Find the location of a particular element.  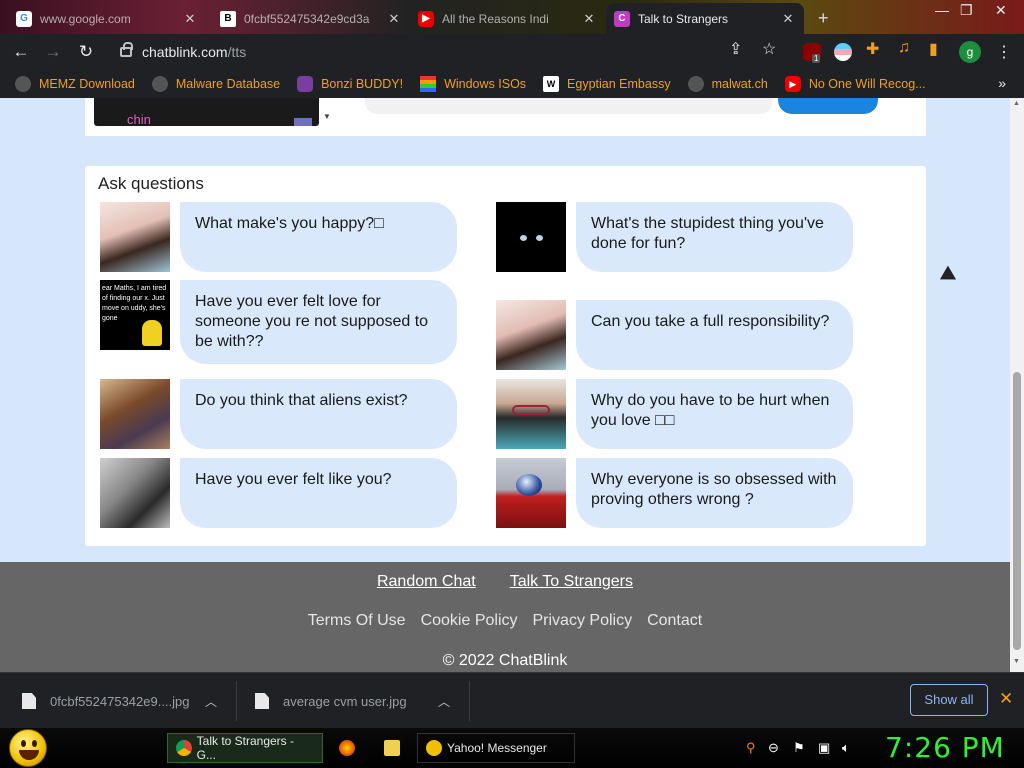

send-button is located at coordinates (828, 106).